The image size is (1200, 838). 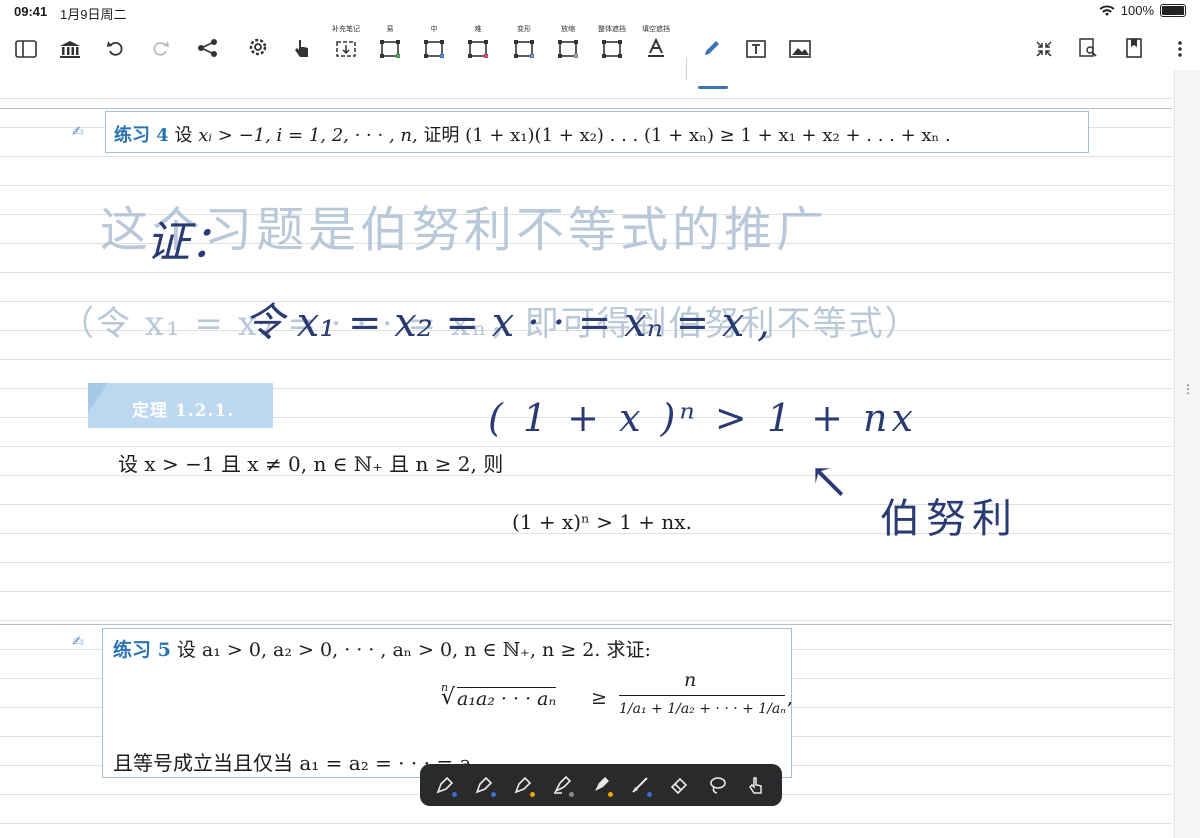 I want to click on scrollbar-track, so click(x=1187, y=454).